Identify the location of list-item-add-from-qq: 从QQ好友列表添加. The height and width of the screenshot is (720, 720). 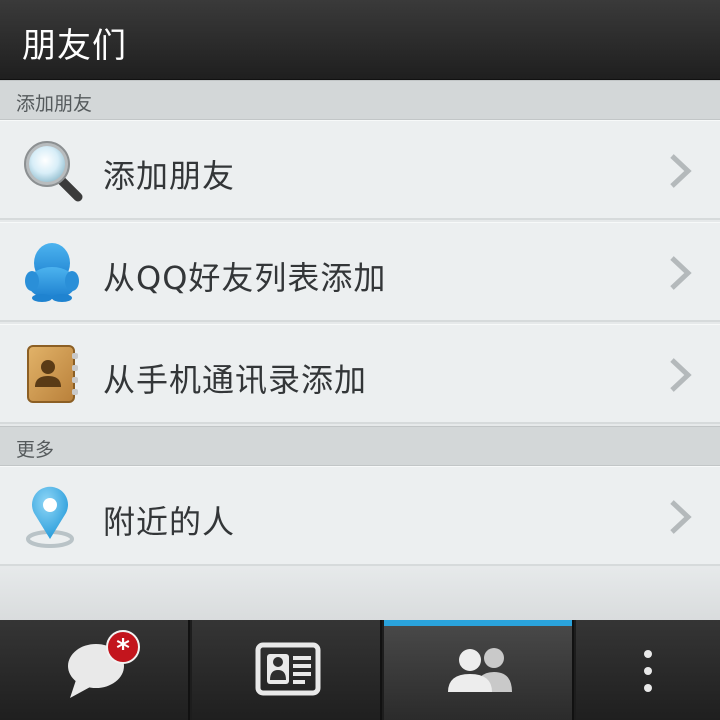
(360, 272).